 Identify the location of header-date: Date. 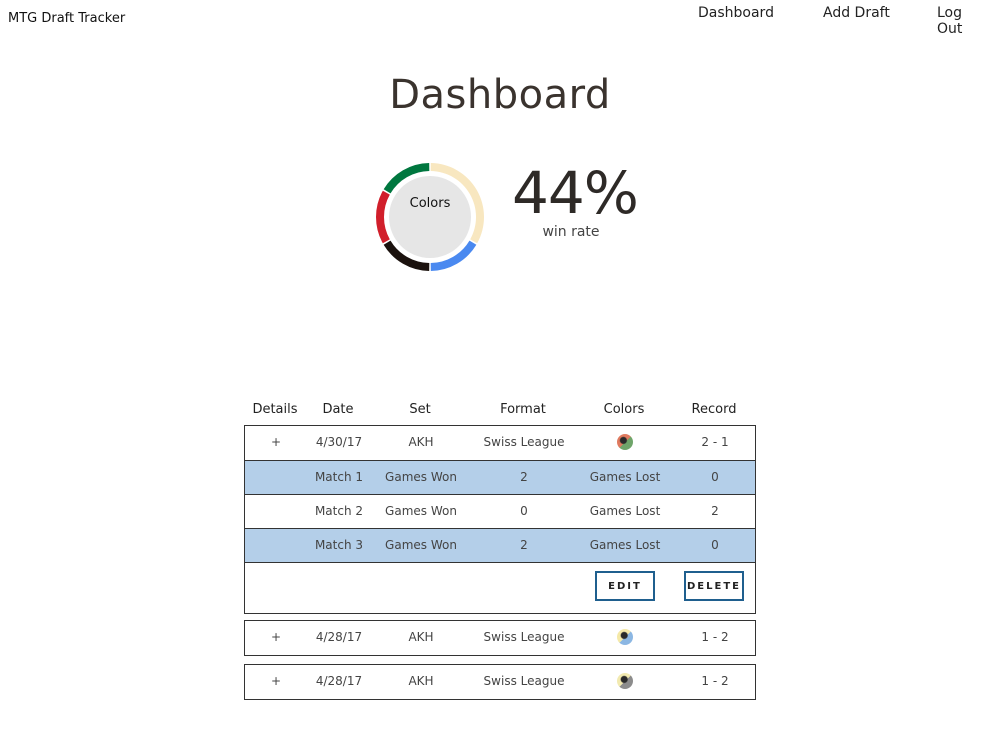
(338, 409).